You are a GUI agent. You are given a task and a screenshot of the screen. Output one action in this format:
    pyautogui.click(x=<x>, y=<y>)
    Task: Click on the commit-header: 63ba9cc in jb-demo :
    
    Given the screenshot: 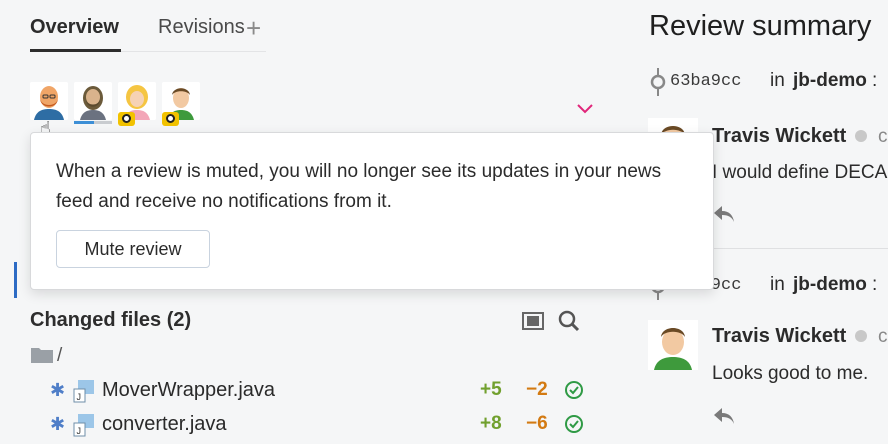 What is the action you would take?
    pyautogui.click(x=768, y=82)
    